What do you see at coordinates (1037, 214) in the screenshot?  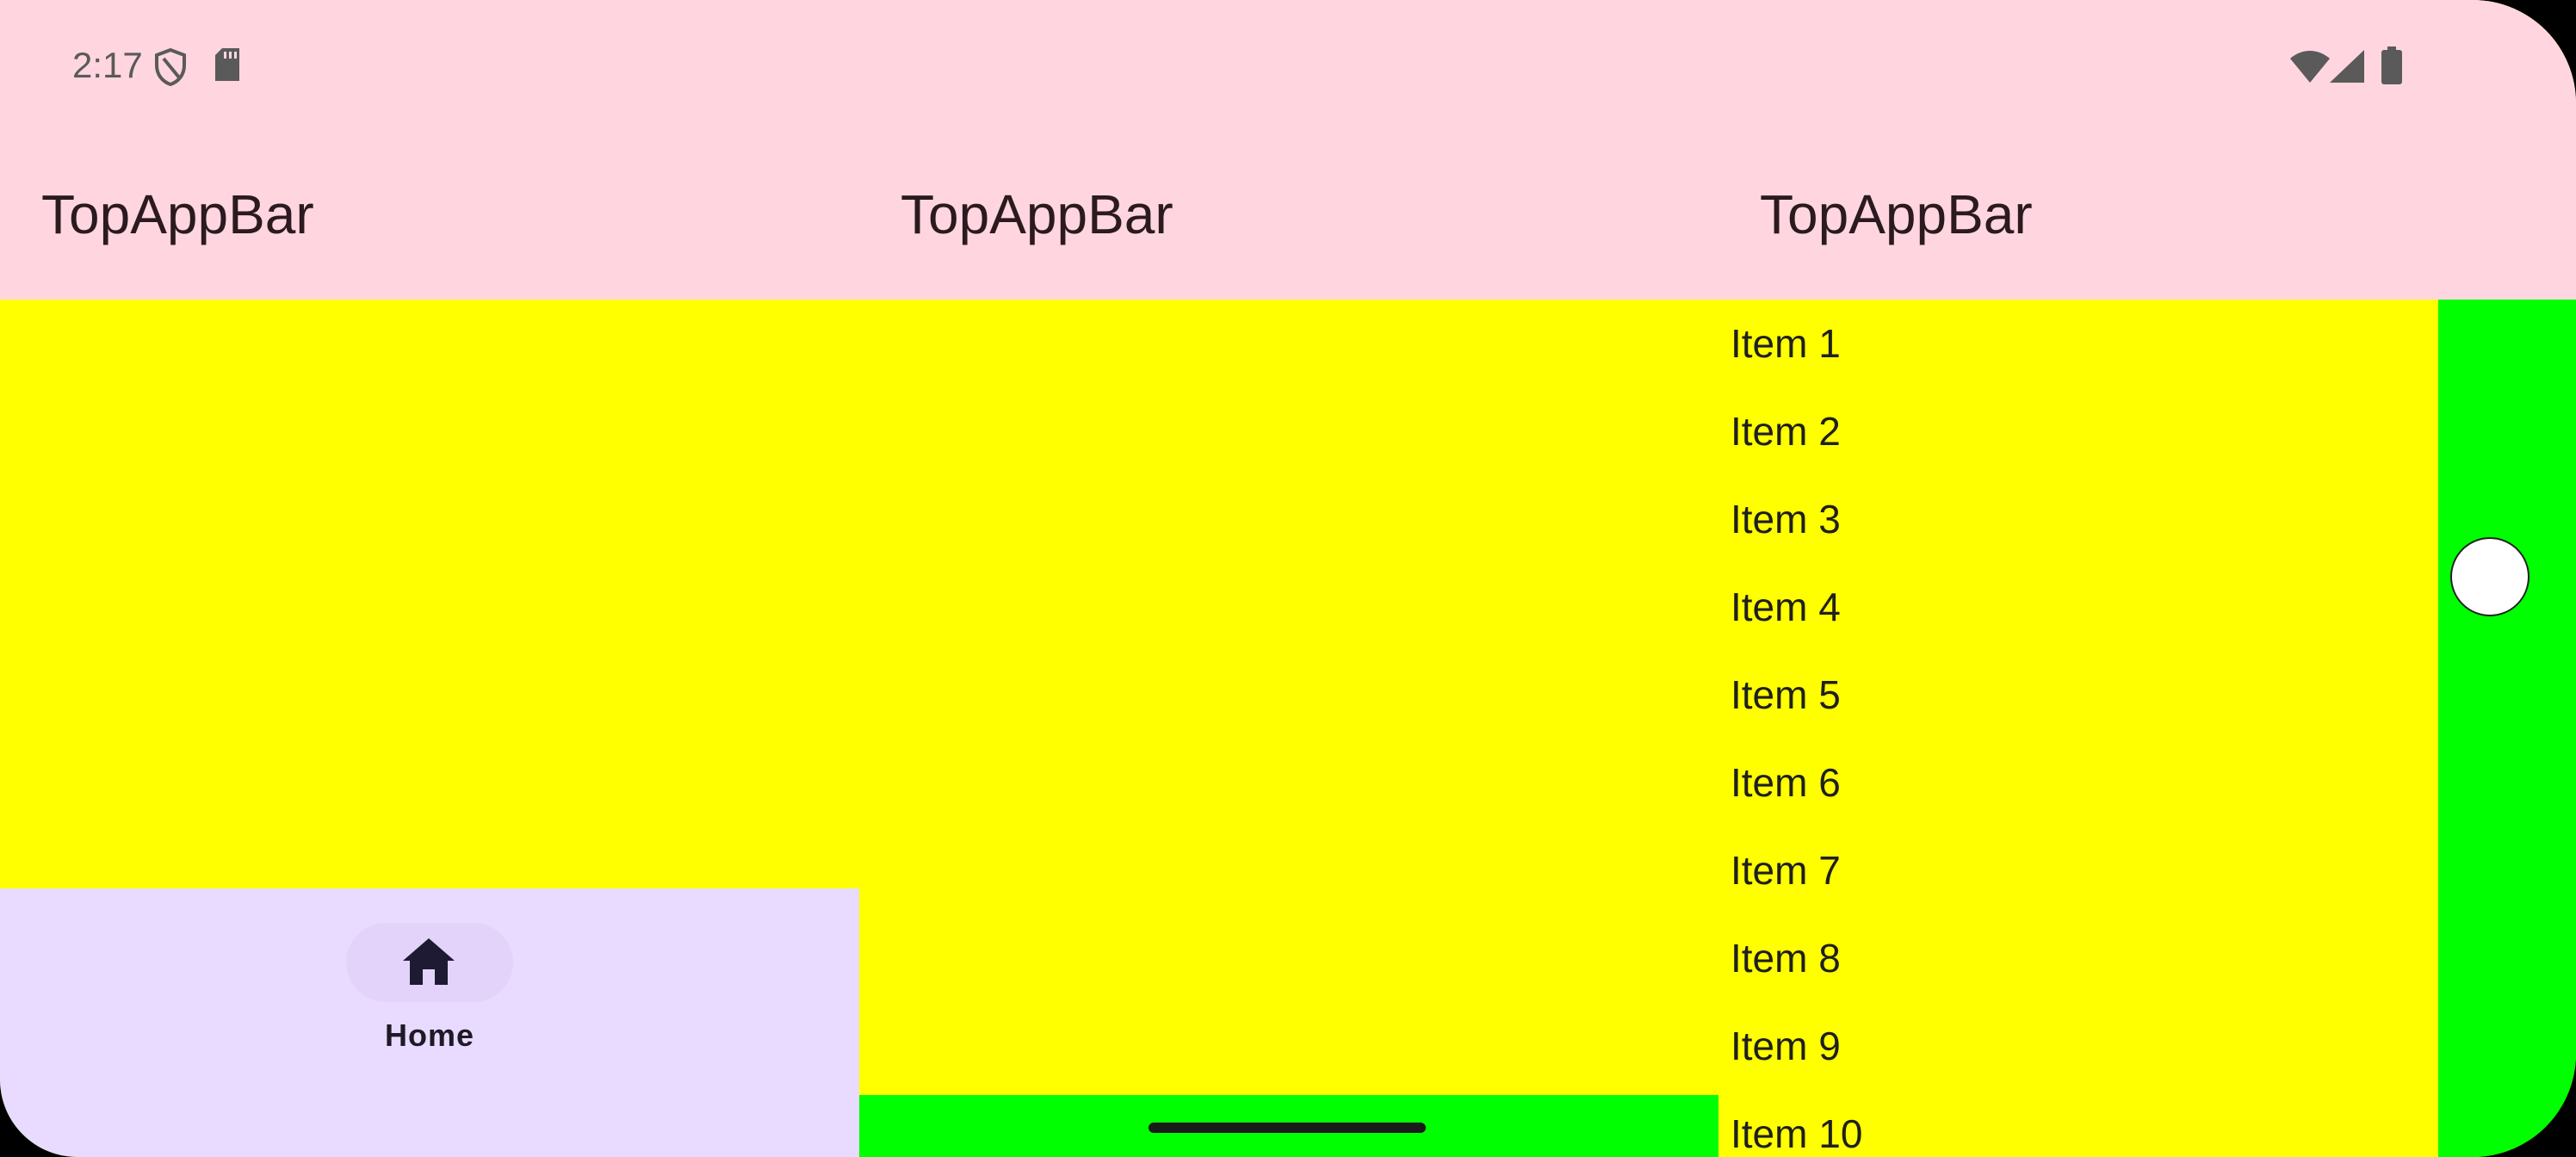 I see `pane-2-title: TopAppBar` at bounding box center [1037, 214].